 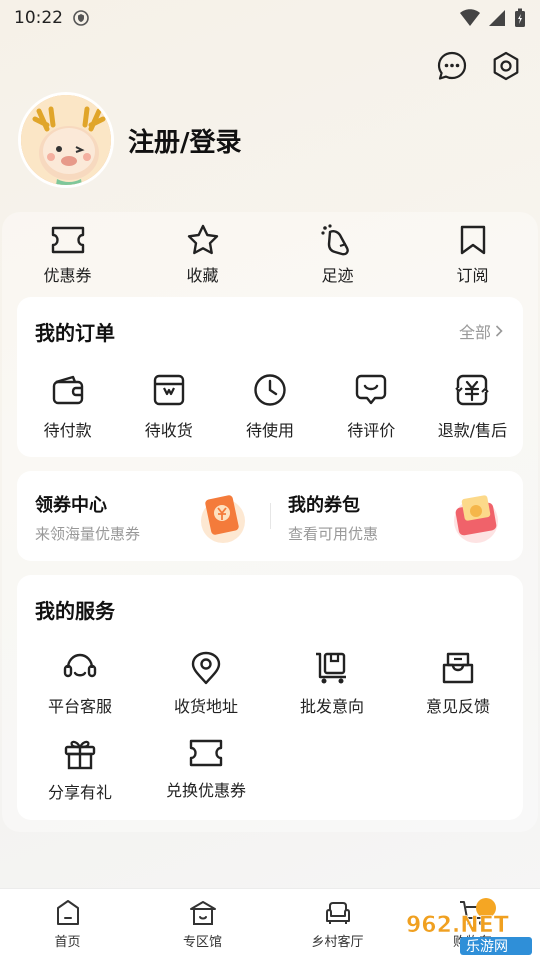 What do you see at coordinates (487, 947) in the screenshot?
I see `watermark-bottom-text: 乐游网` at bounding box center [487, 947].